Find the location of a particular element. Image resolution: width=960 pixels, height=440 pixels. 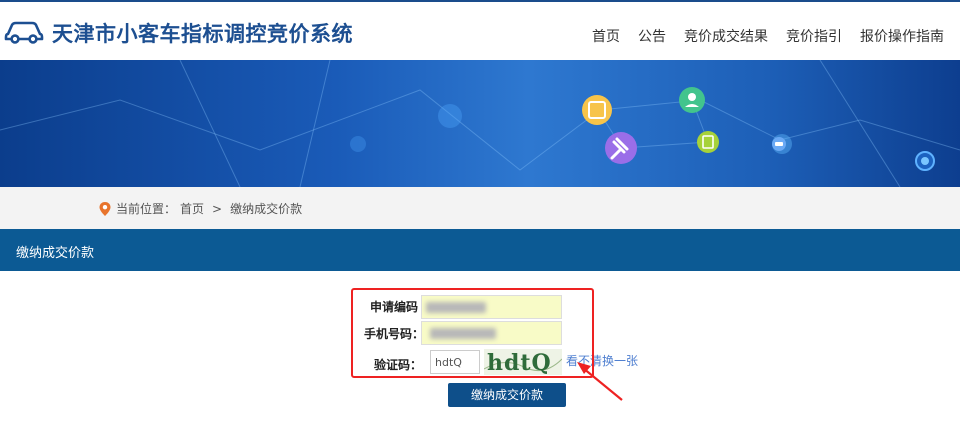

main-nav: 首页 公告 竞价成交结果 竞价指引 报价操作指南 is located at coordinates (768, 36).